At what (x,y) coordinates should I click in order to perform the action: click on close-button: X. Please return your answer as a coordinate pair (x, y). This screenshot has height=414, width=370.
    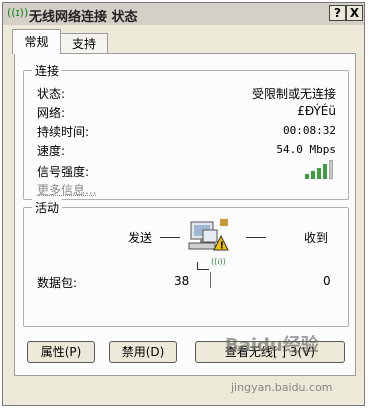
    Looking at the image, I should click on (354, 13).